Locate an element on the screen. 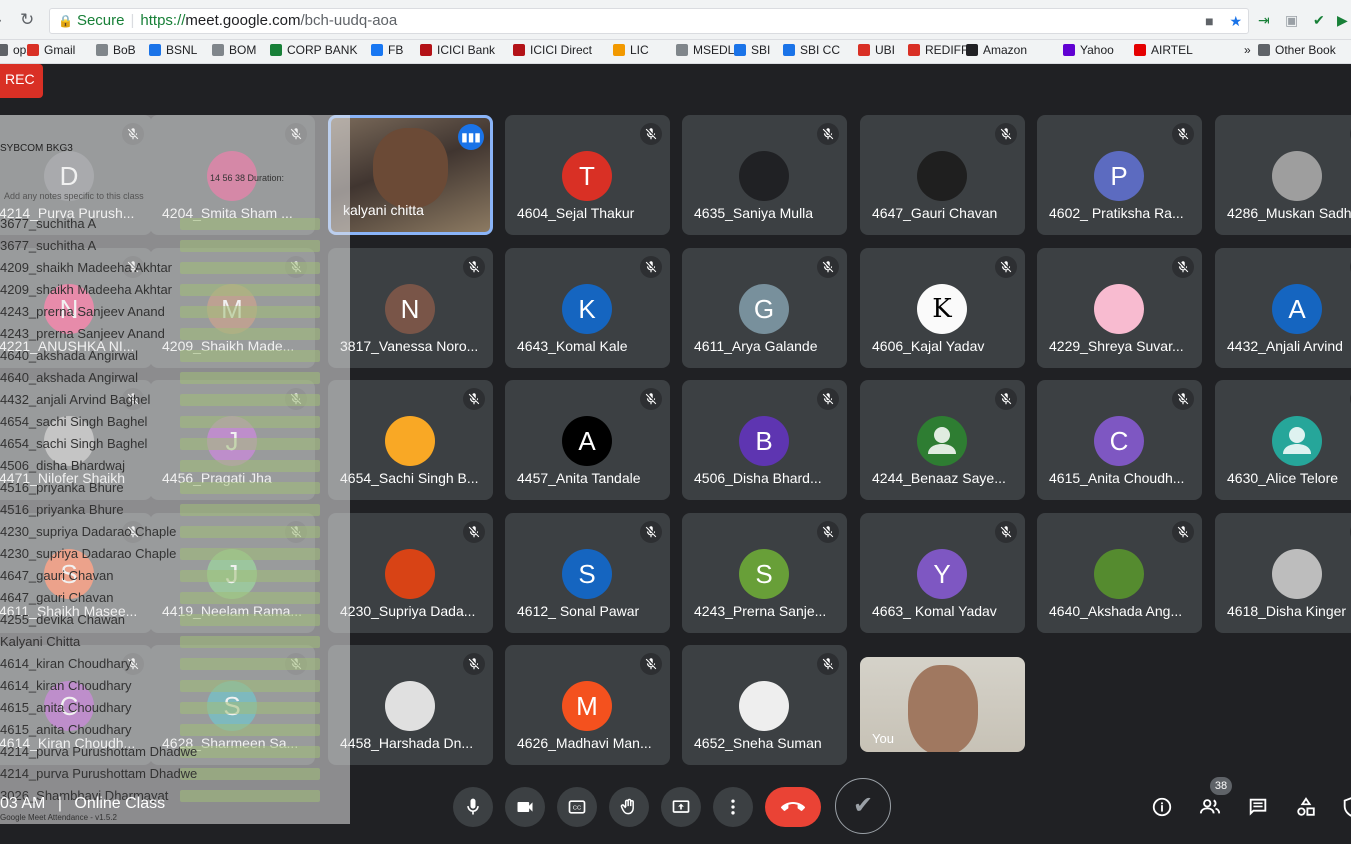  leave-call-button is located at coordinates (793, 807).